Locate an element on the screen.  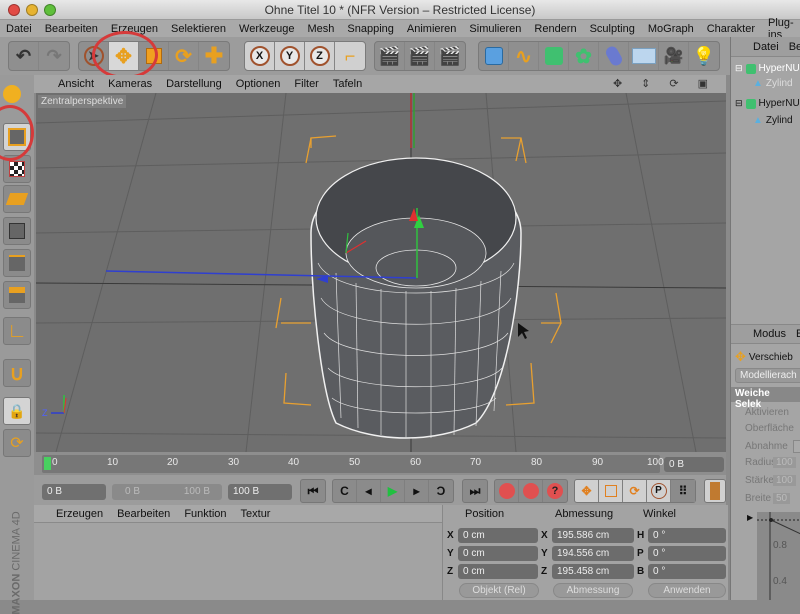
rotate-view-icon: ⟳ is located at coordinates (673, 83).